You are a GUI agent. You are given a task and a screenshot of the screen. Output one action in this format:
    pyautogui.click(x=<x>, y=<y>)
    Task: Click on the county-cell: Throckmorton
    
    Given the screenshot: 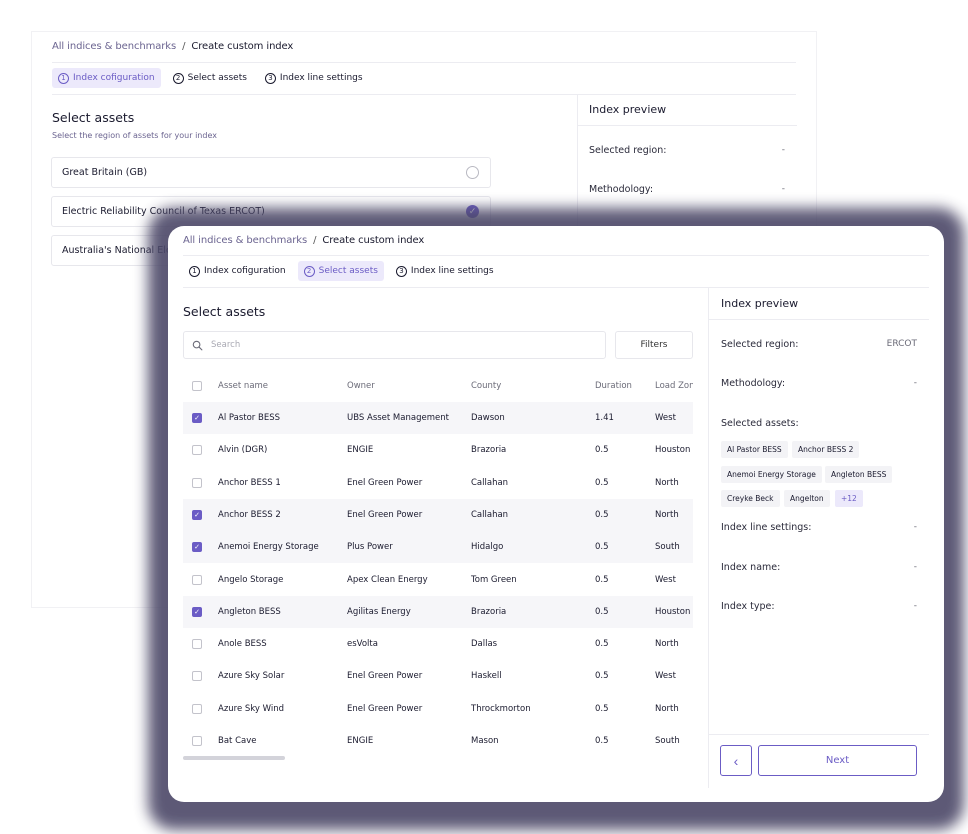 What is the action you would take?
    pyautogui.click(x=501, y=708)
    